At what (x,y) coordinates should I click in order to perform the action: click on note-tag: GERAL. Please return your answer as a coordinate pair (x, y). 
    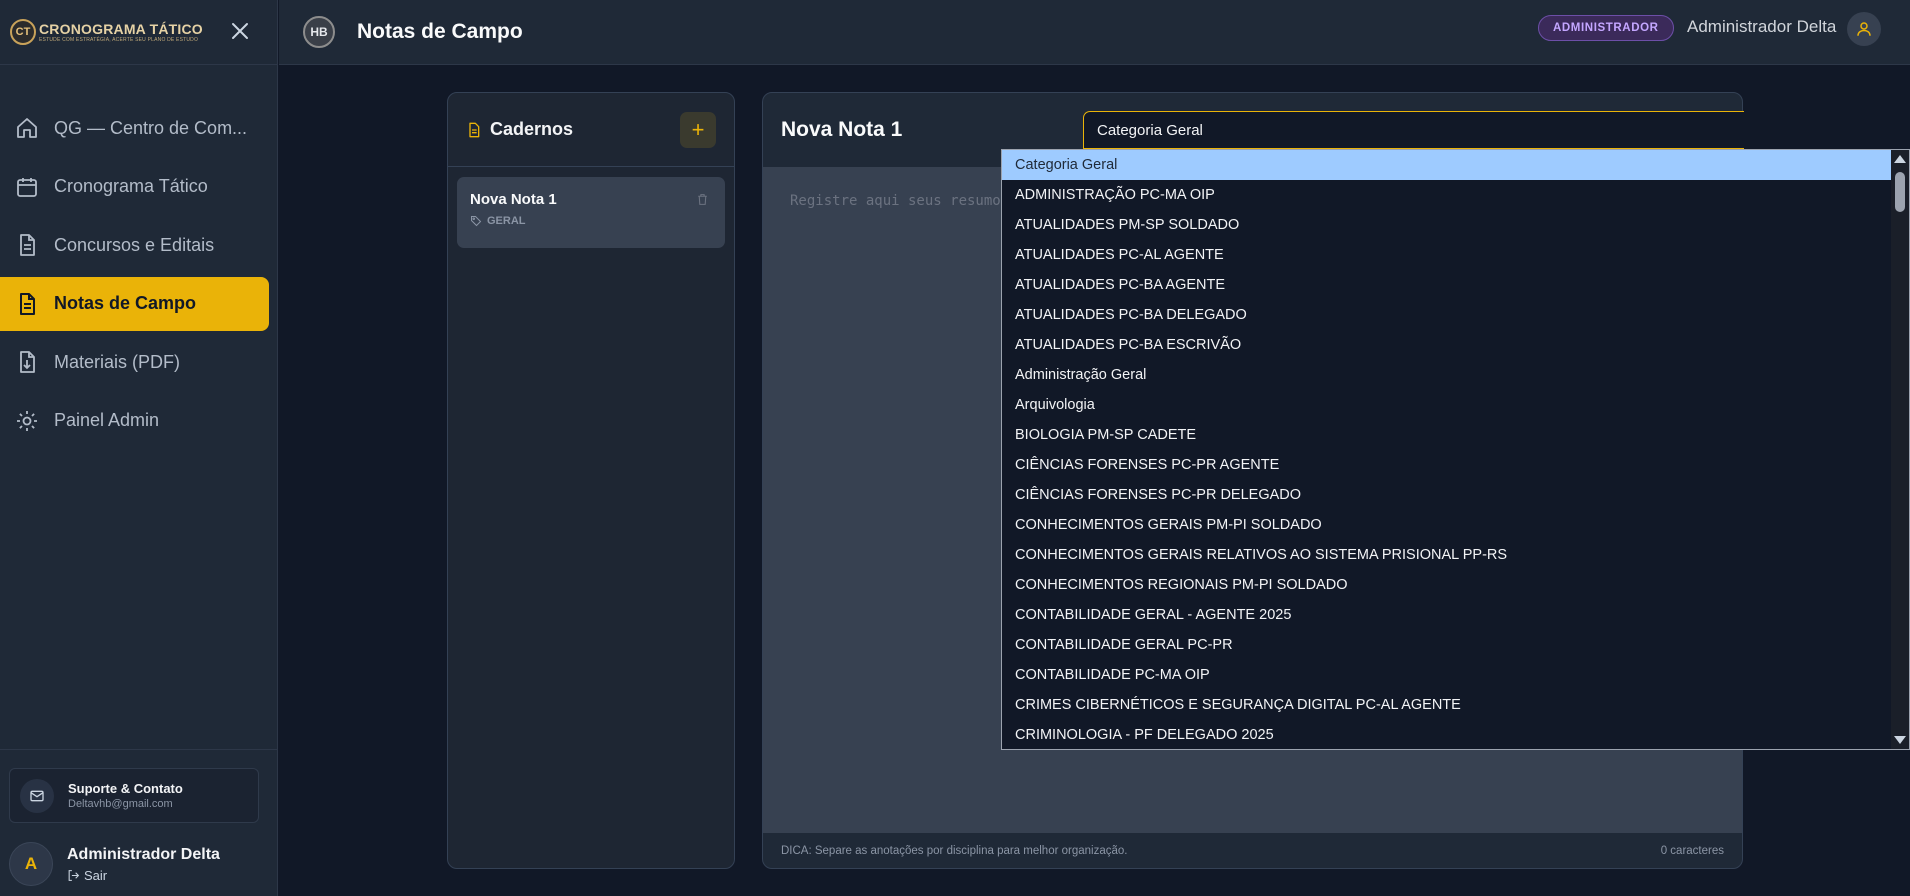
    Looking at the image, I should click on (591, 221).